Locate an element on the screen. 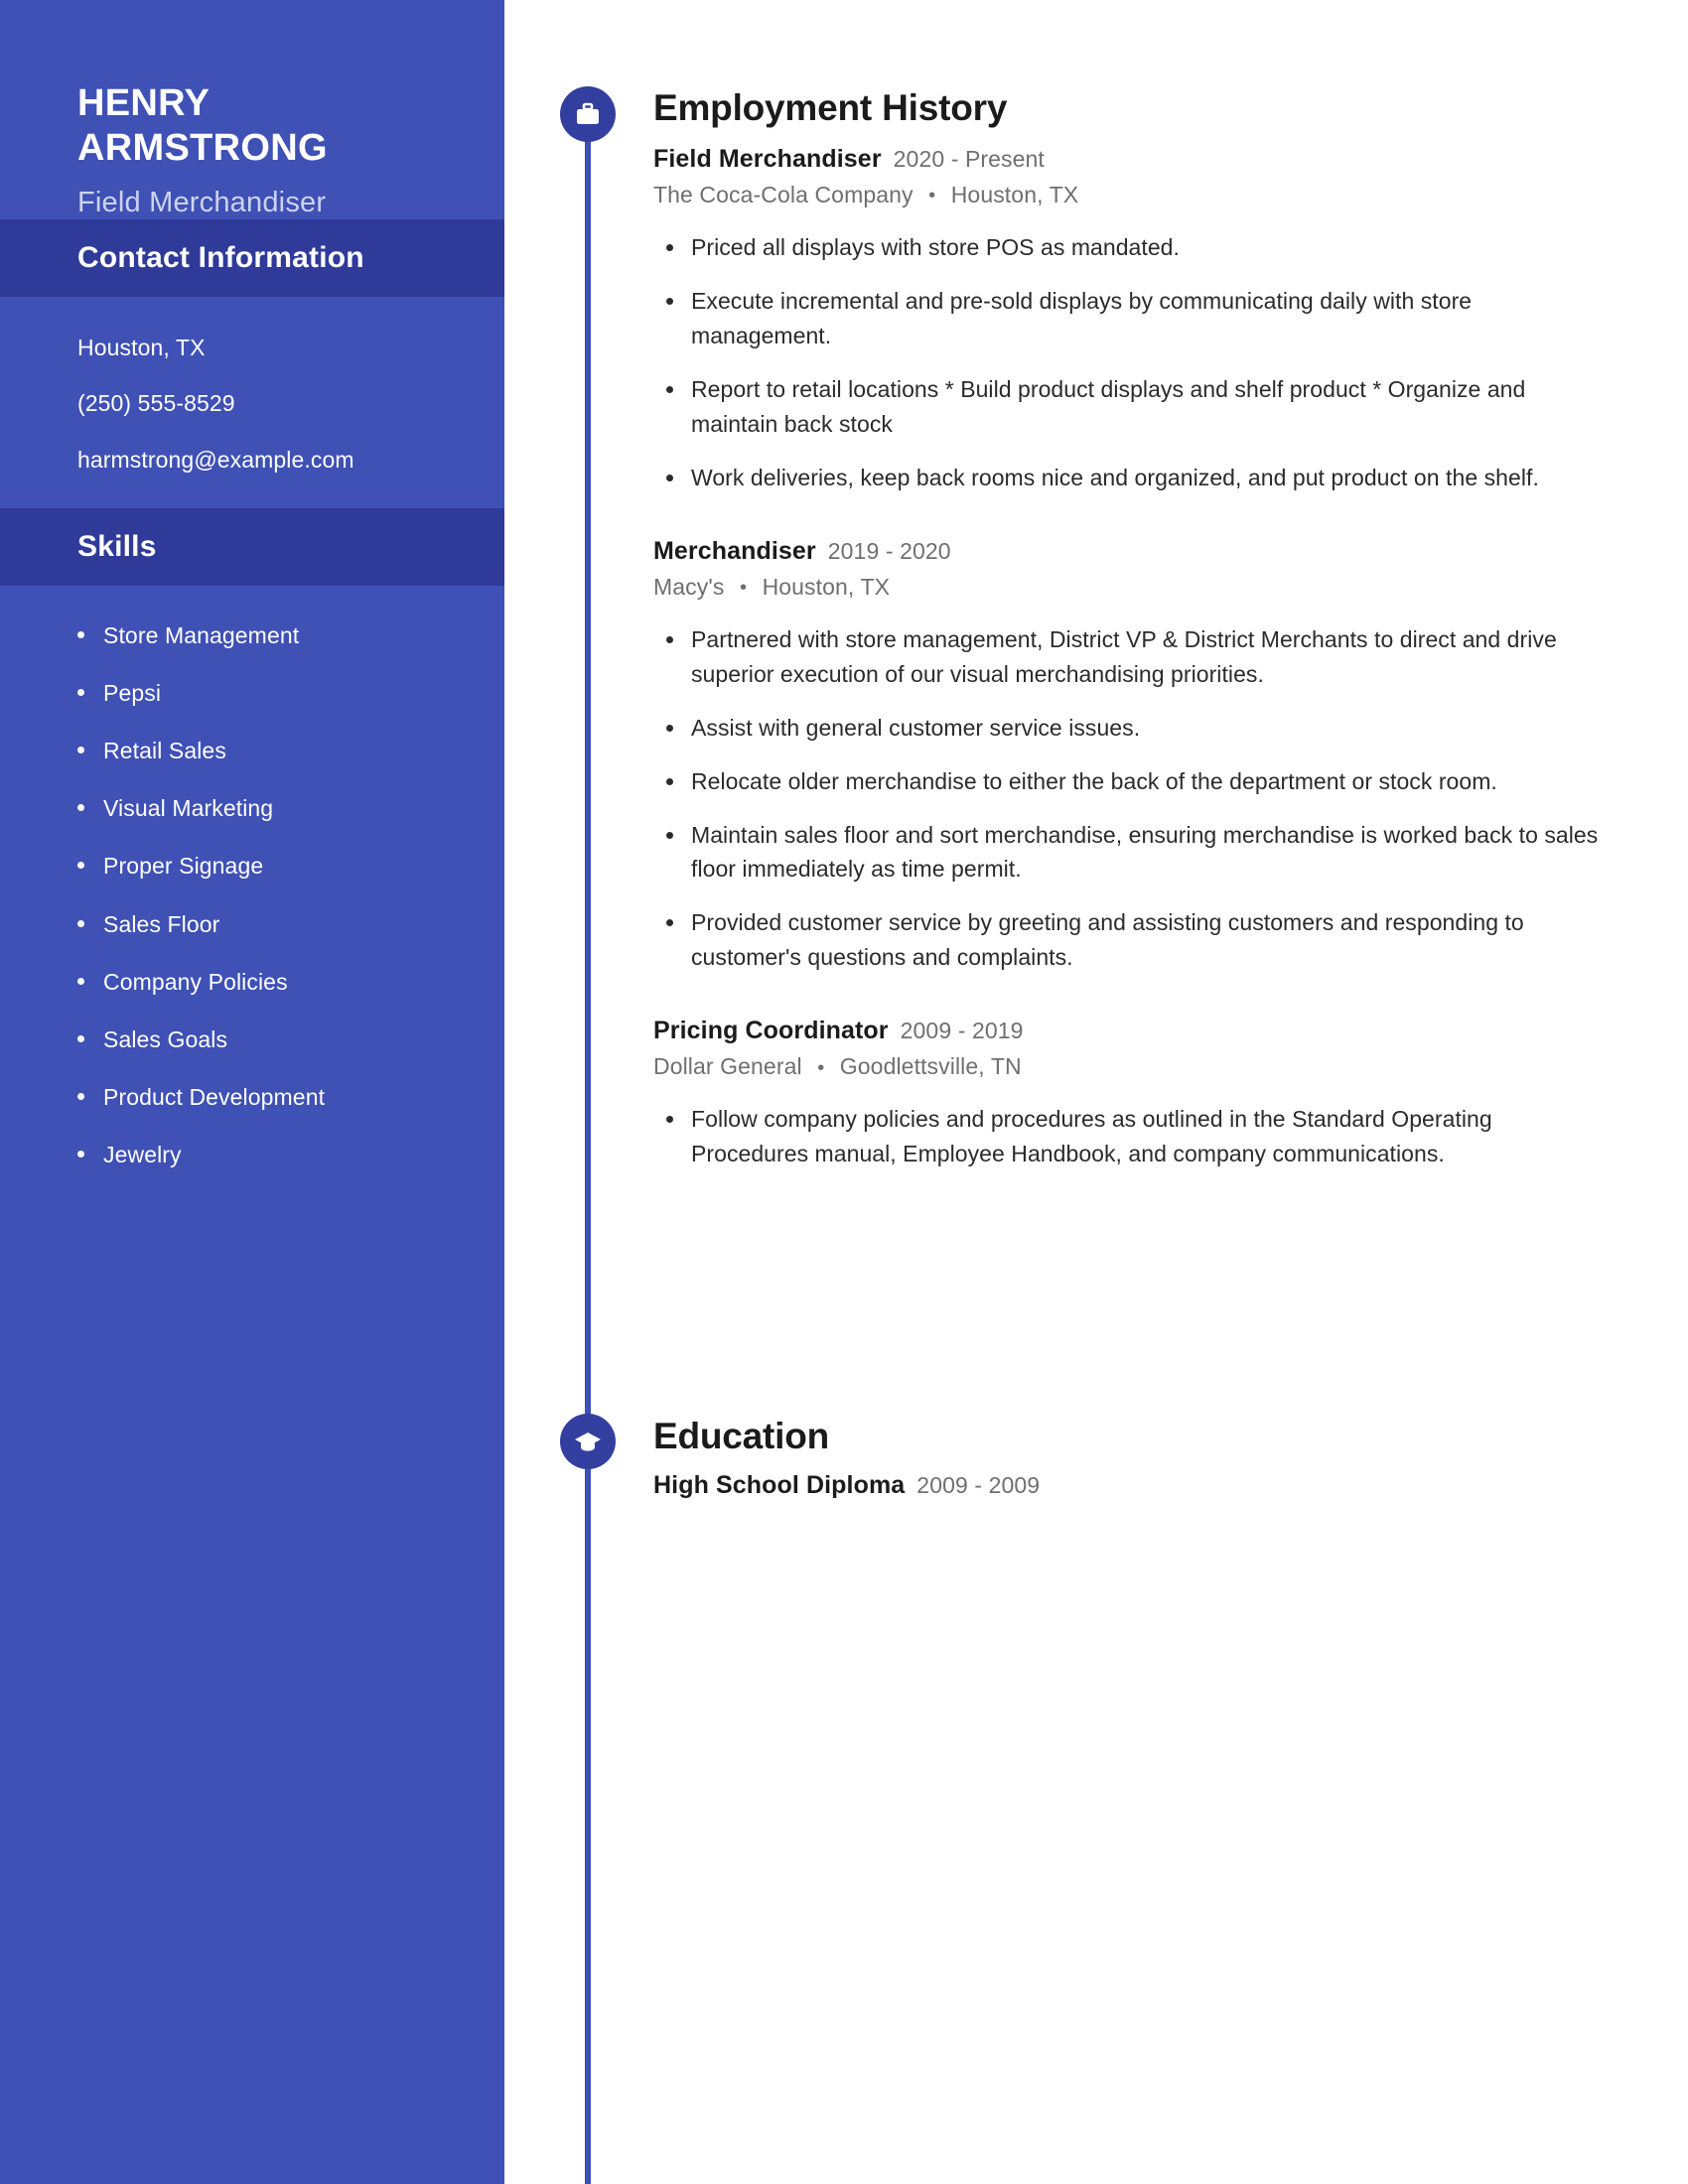 The height and width of the screenshot is (2184, 1688). briefcase-icon is located at coordinates (588, 114).